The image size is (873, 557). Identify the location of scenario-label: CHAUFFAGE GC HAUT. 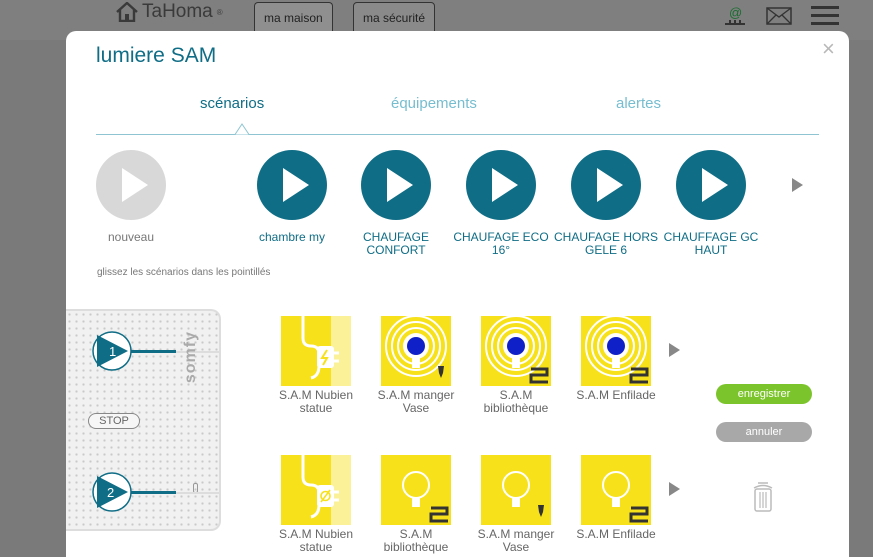
(711, 243).